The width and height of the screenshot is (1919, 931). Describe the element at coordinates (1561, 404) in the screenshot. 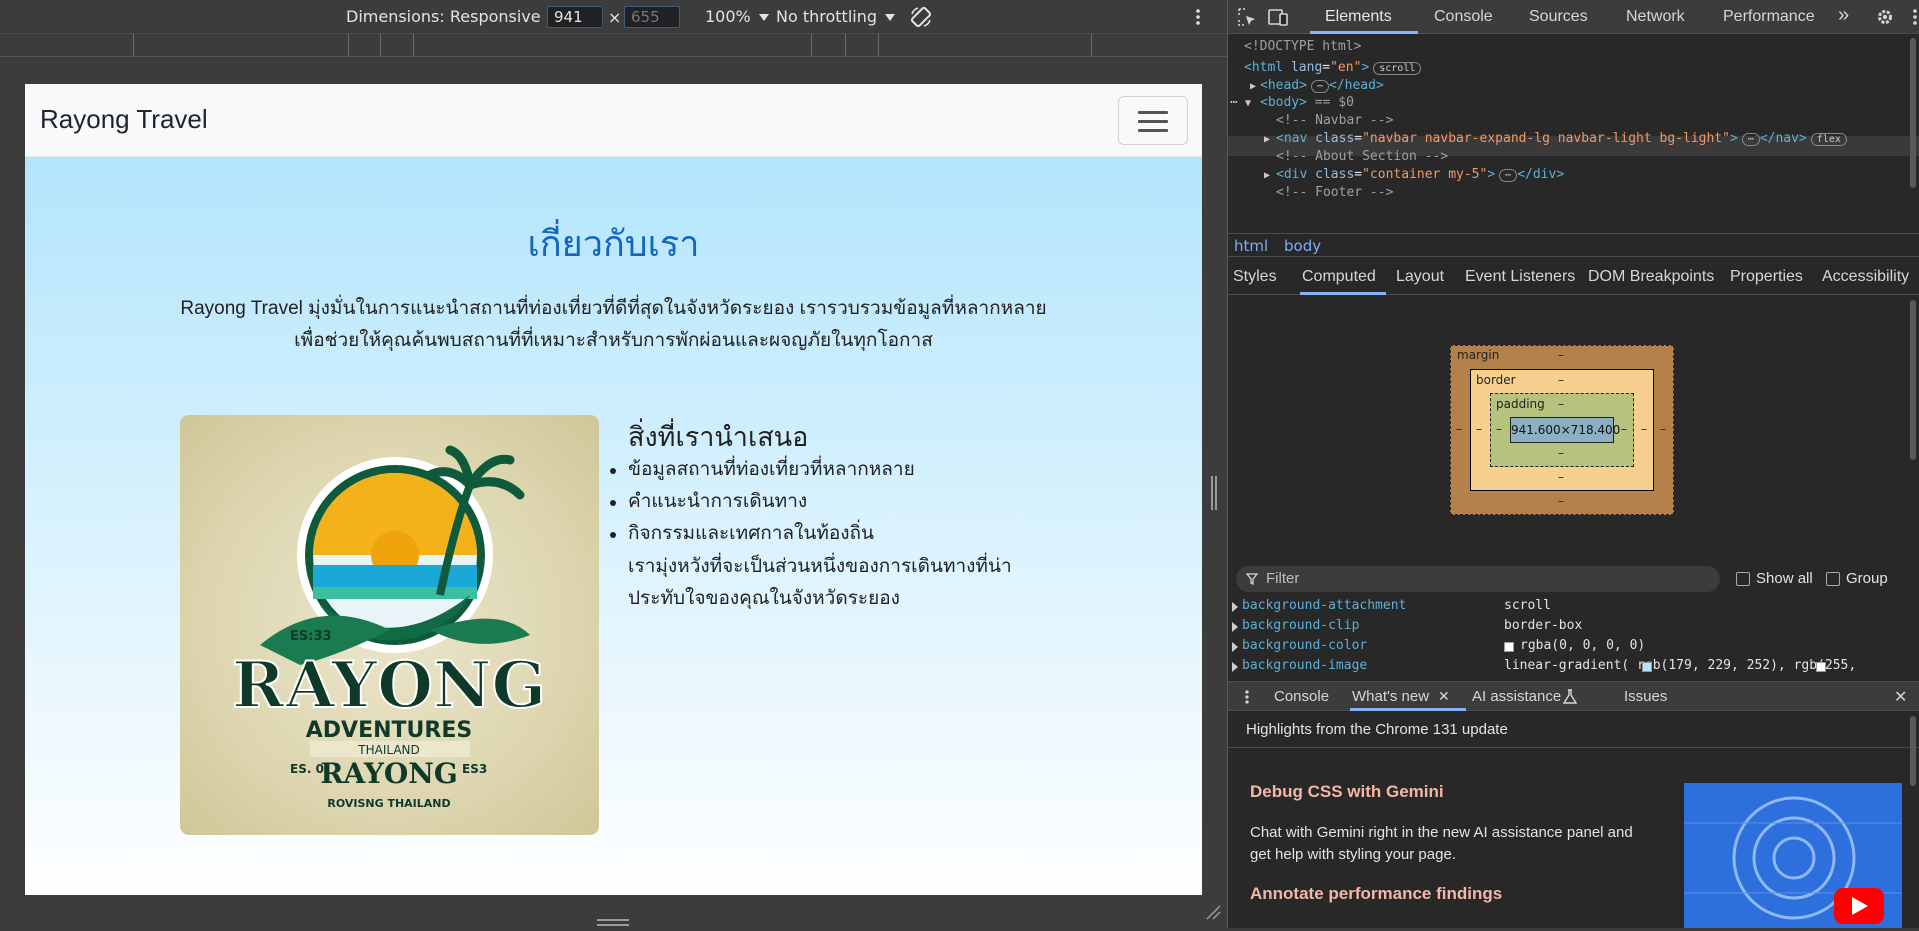

I see `padding-top-value: –` at that location.